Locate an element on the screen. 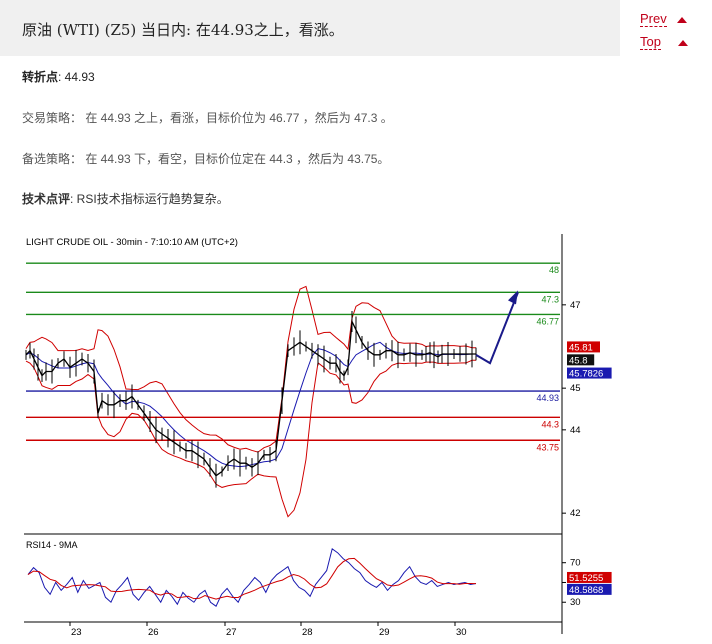 Image resolution: width=712 pixels, height=644 pixels. price-labels: 45.81 45.8 45.7826 is located at coordinates (589, 360).